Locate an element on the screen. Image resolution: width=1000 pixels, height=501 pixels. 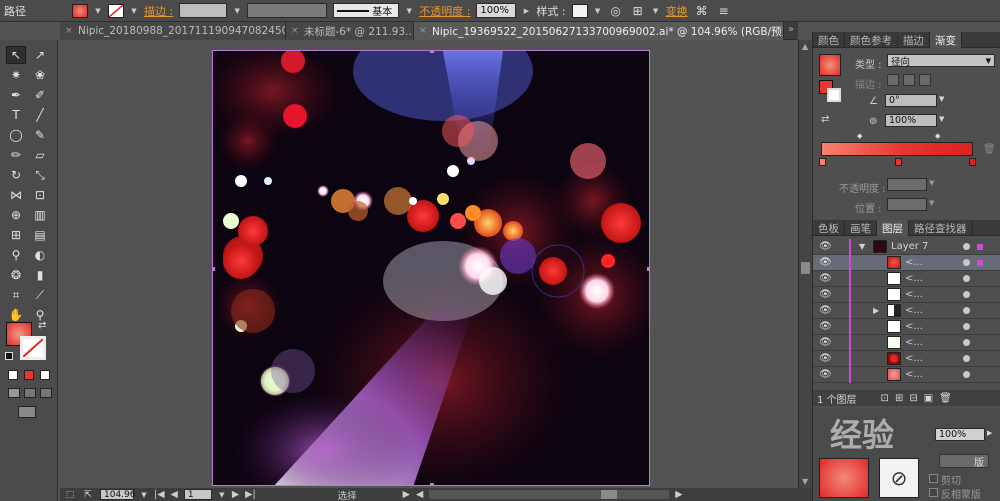
stroke-none-swatch is located at coordinates (116, 10).